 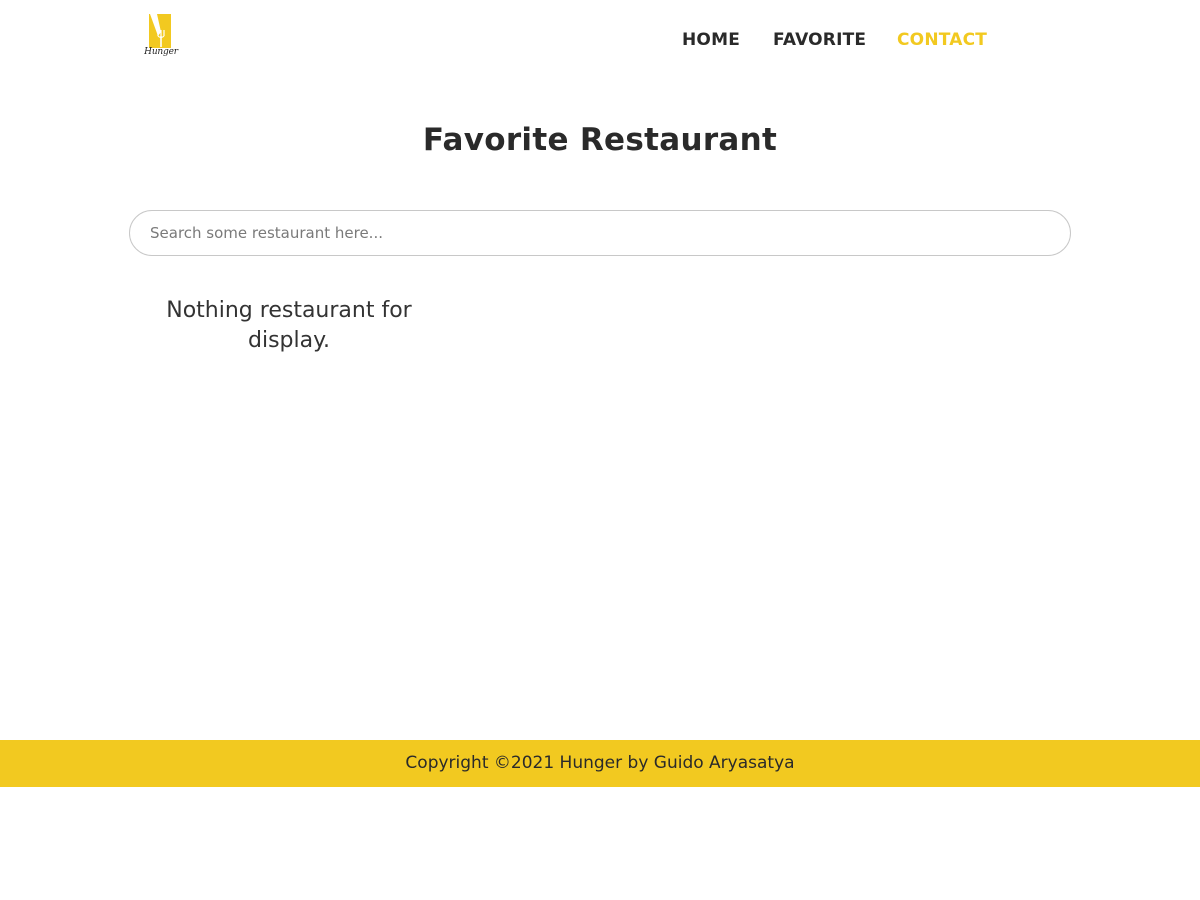 What do you see at coordinates (942, 40) in the screenshot?
I see `nav-contact-link: CONTACT` at bounding box center [942, 40].